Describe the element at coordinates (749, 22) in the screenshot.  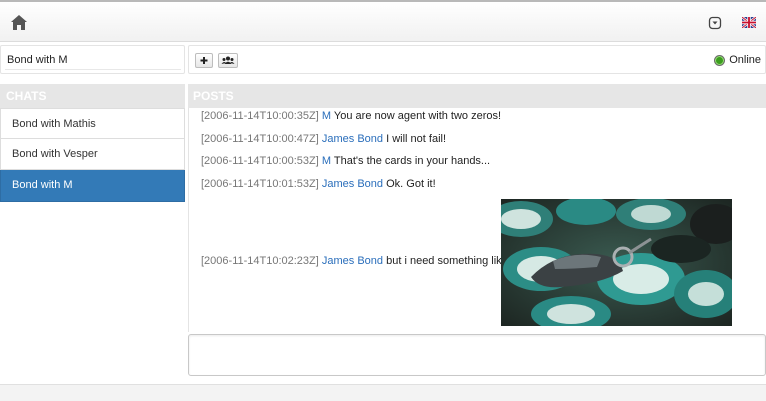
I see `uk-flag-icon` at that location.